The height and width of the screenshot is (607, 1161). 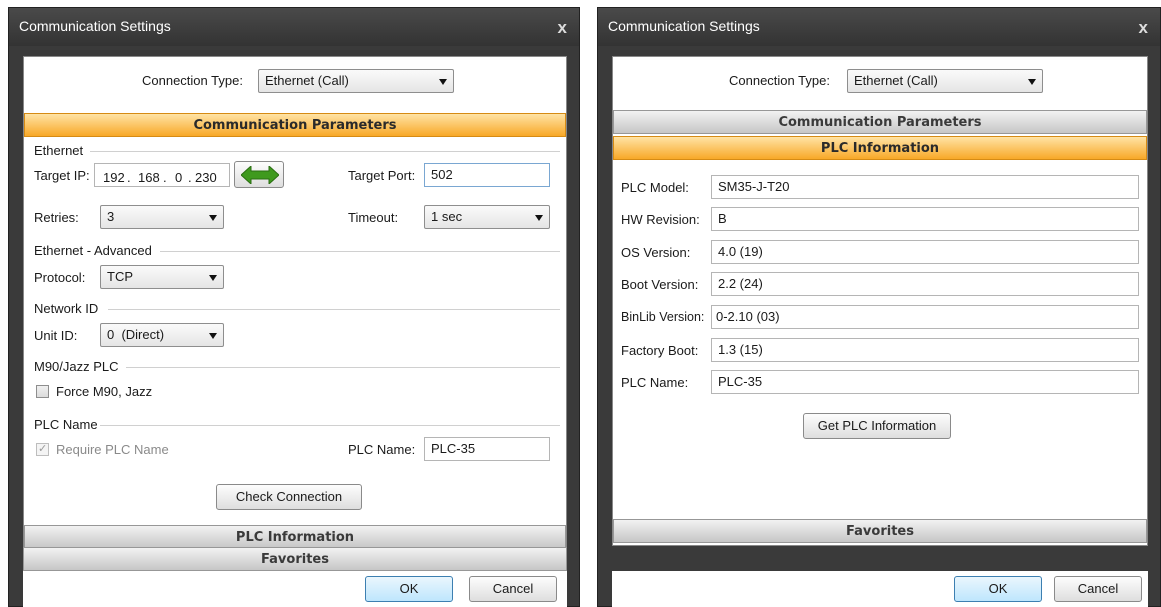 What do you see at coordinates (663, 317) in the screenshot?
I see `info-label: BinLib Version:` at bounding box center [663, 317].